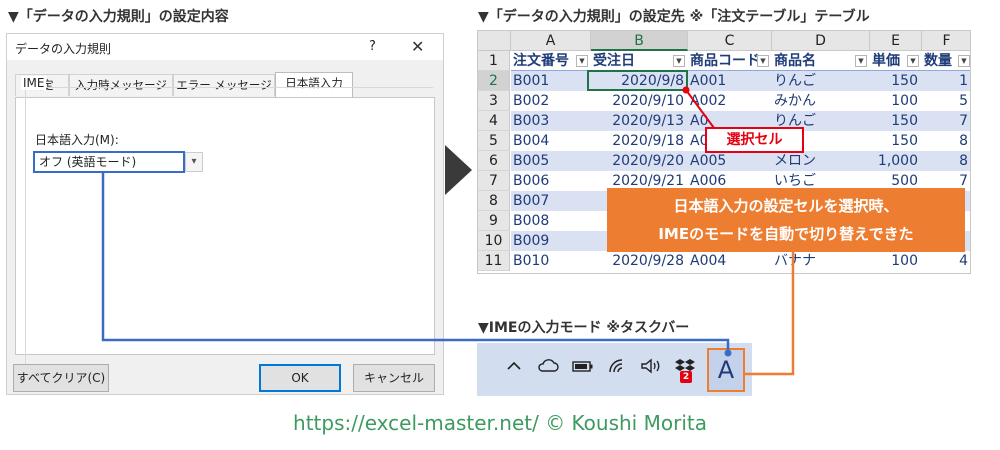 The image size is (1000, 450). Describe the element at coordinates (583, 369) in the screenshot. I see `battery-icon` at that location.